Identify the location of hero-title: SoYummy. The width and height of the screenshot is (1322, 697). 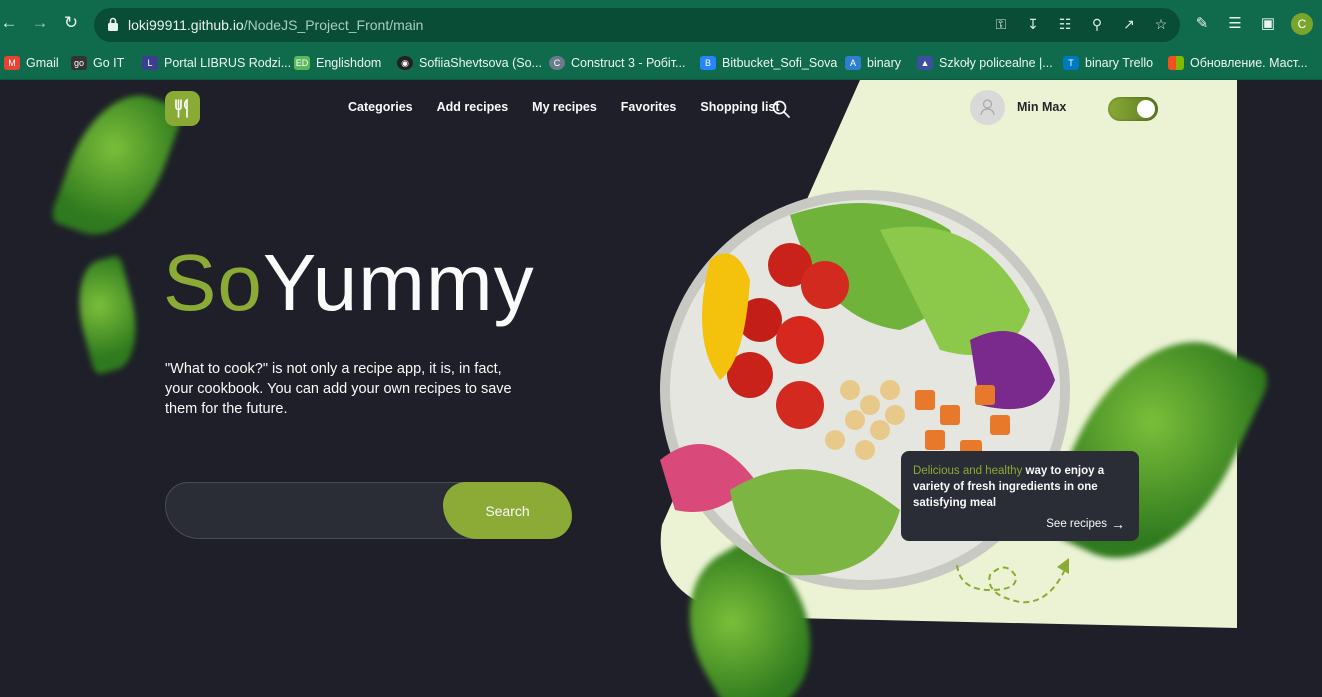
(349, 282).